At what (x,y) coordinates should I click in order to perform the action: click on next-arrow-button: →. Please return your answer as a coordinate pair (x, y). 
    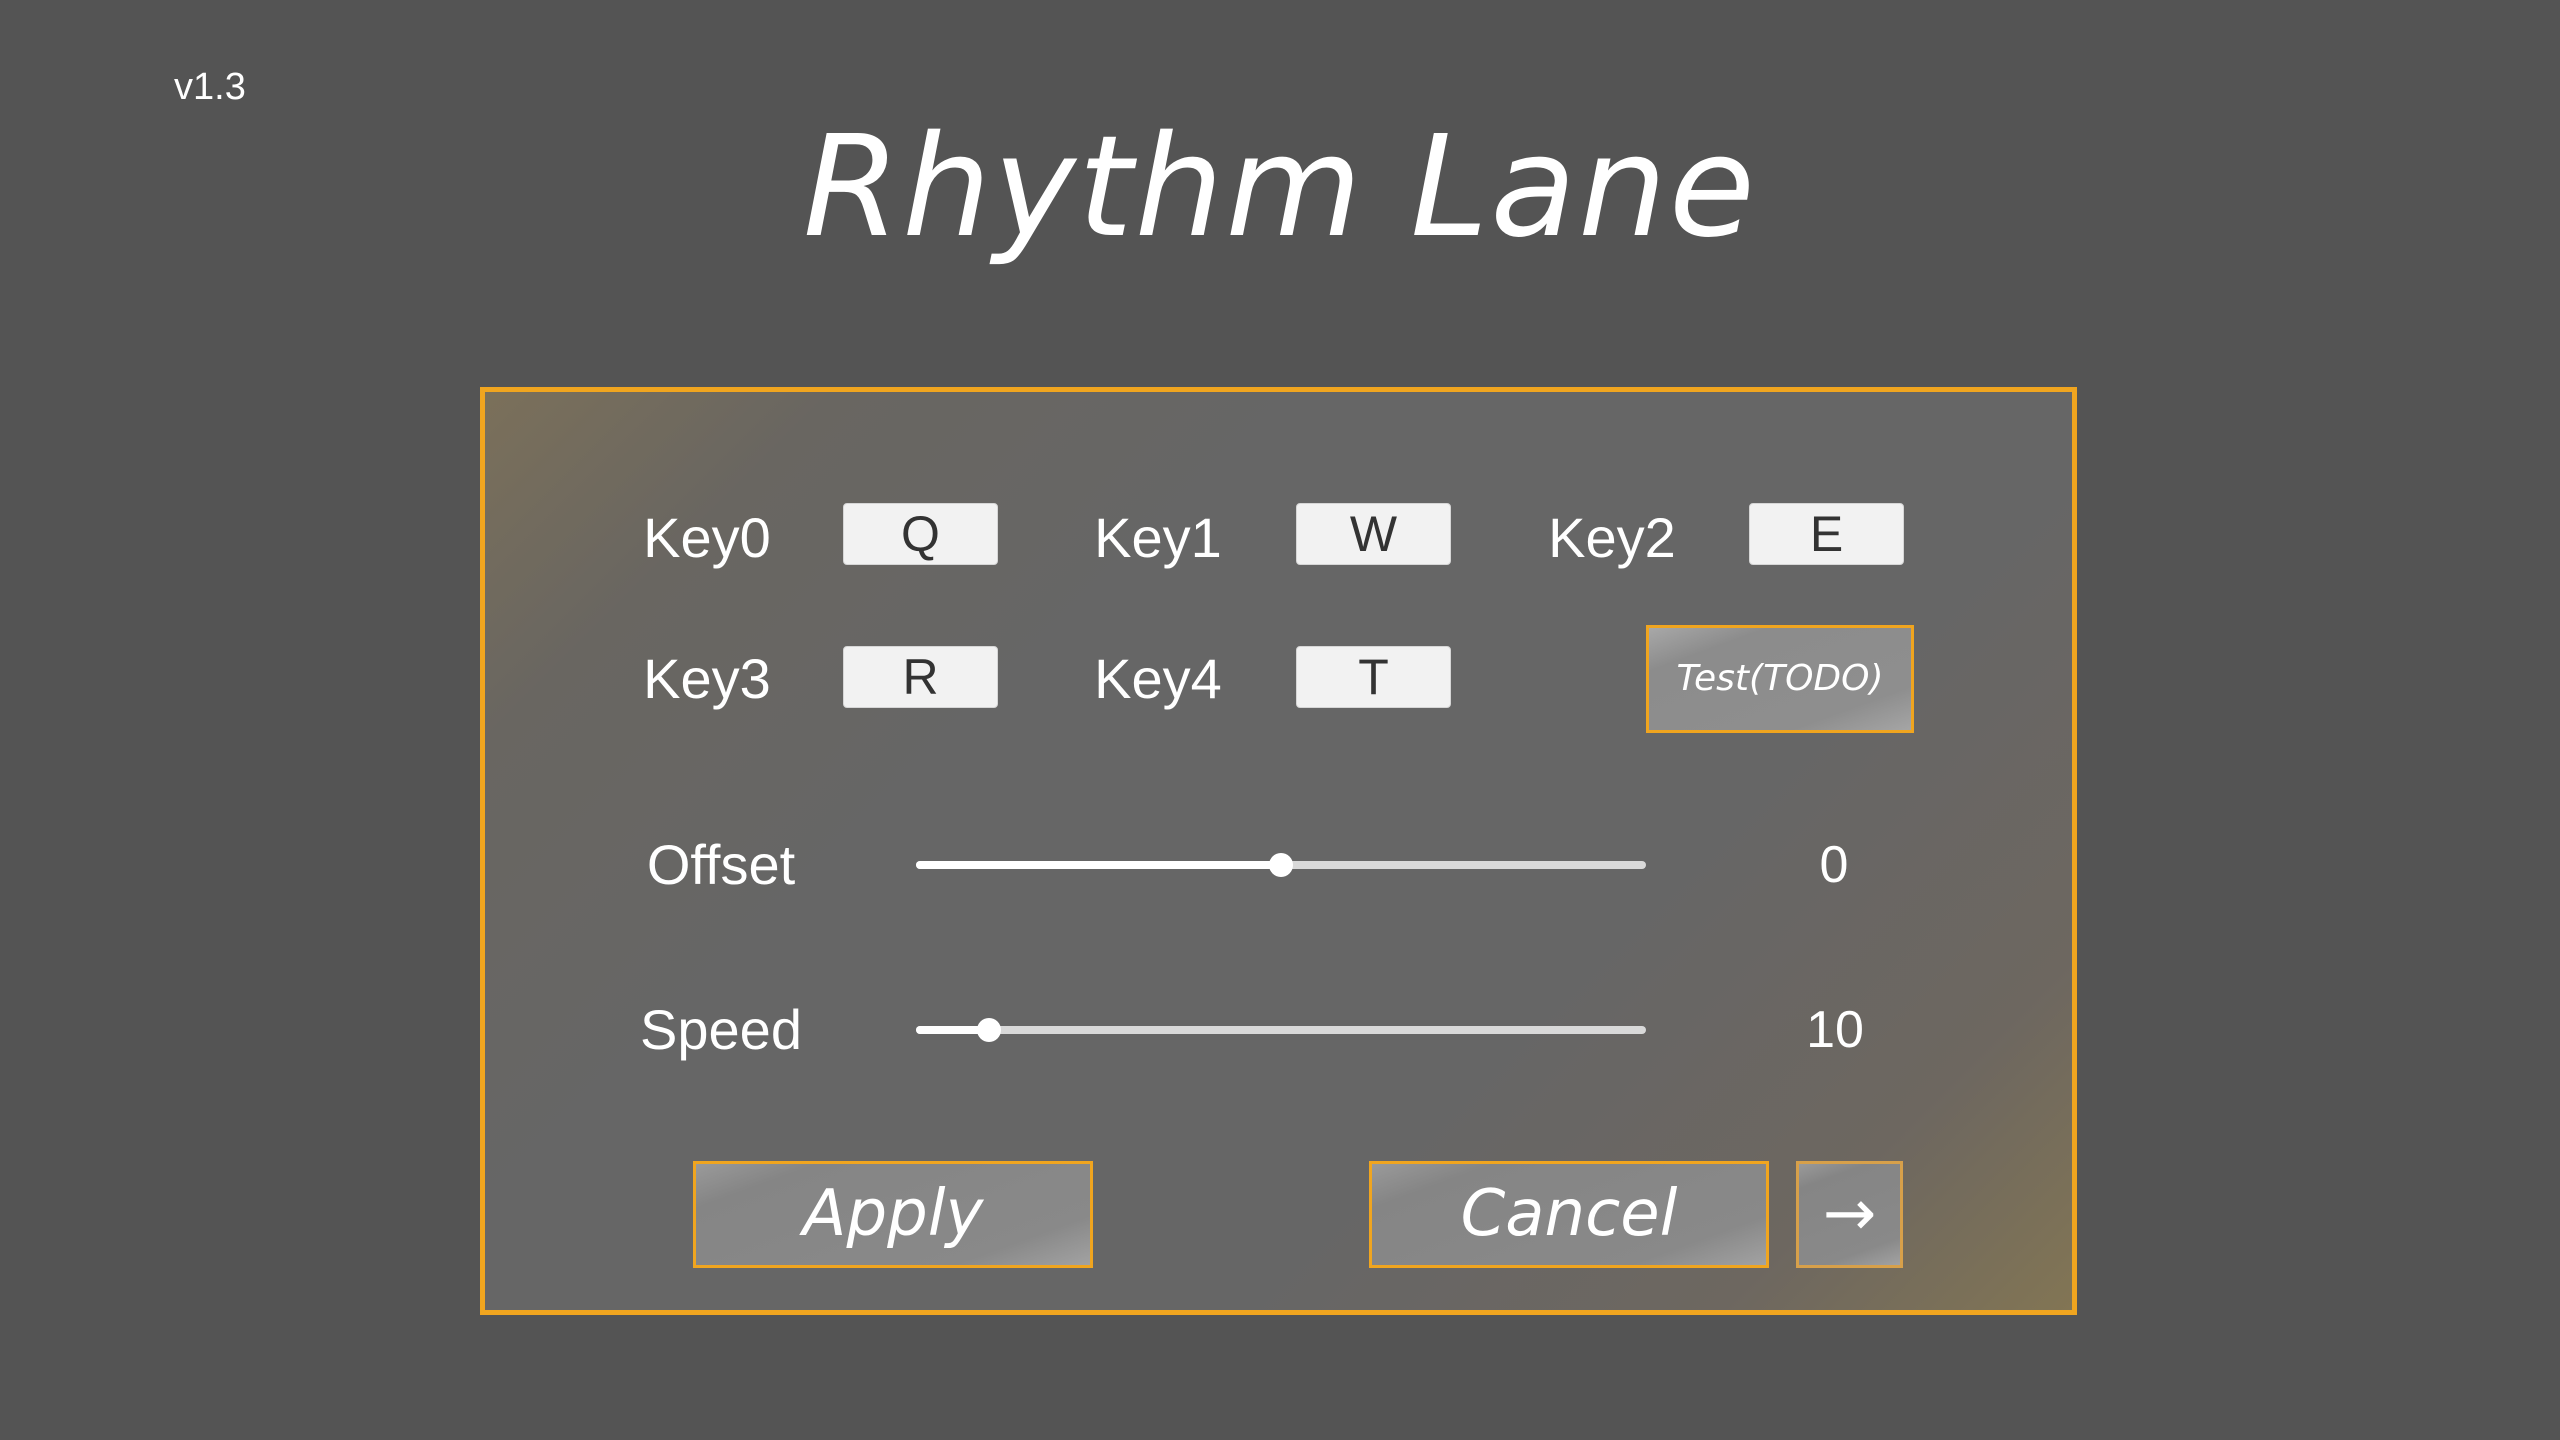
    Looking at the image, I should click on (1849, 1214).